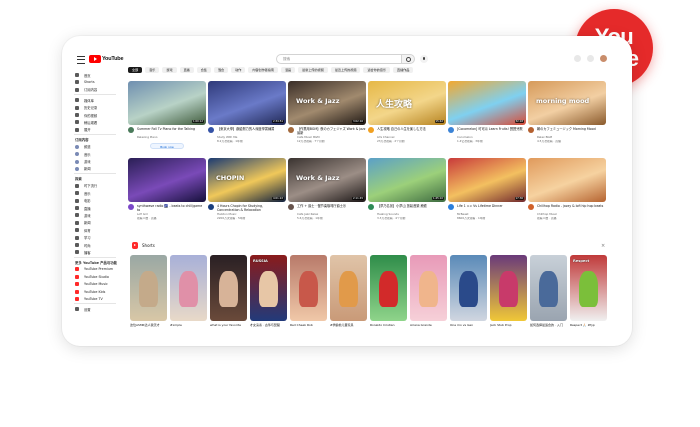 This screenshot has height=427, width=700. What do you see at coordinates (148, 325) in the screenshot?
I see `short-title: 这位ASMR达人我天才` at bounding box center [148, 325].